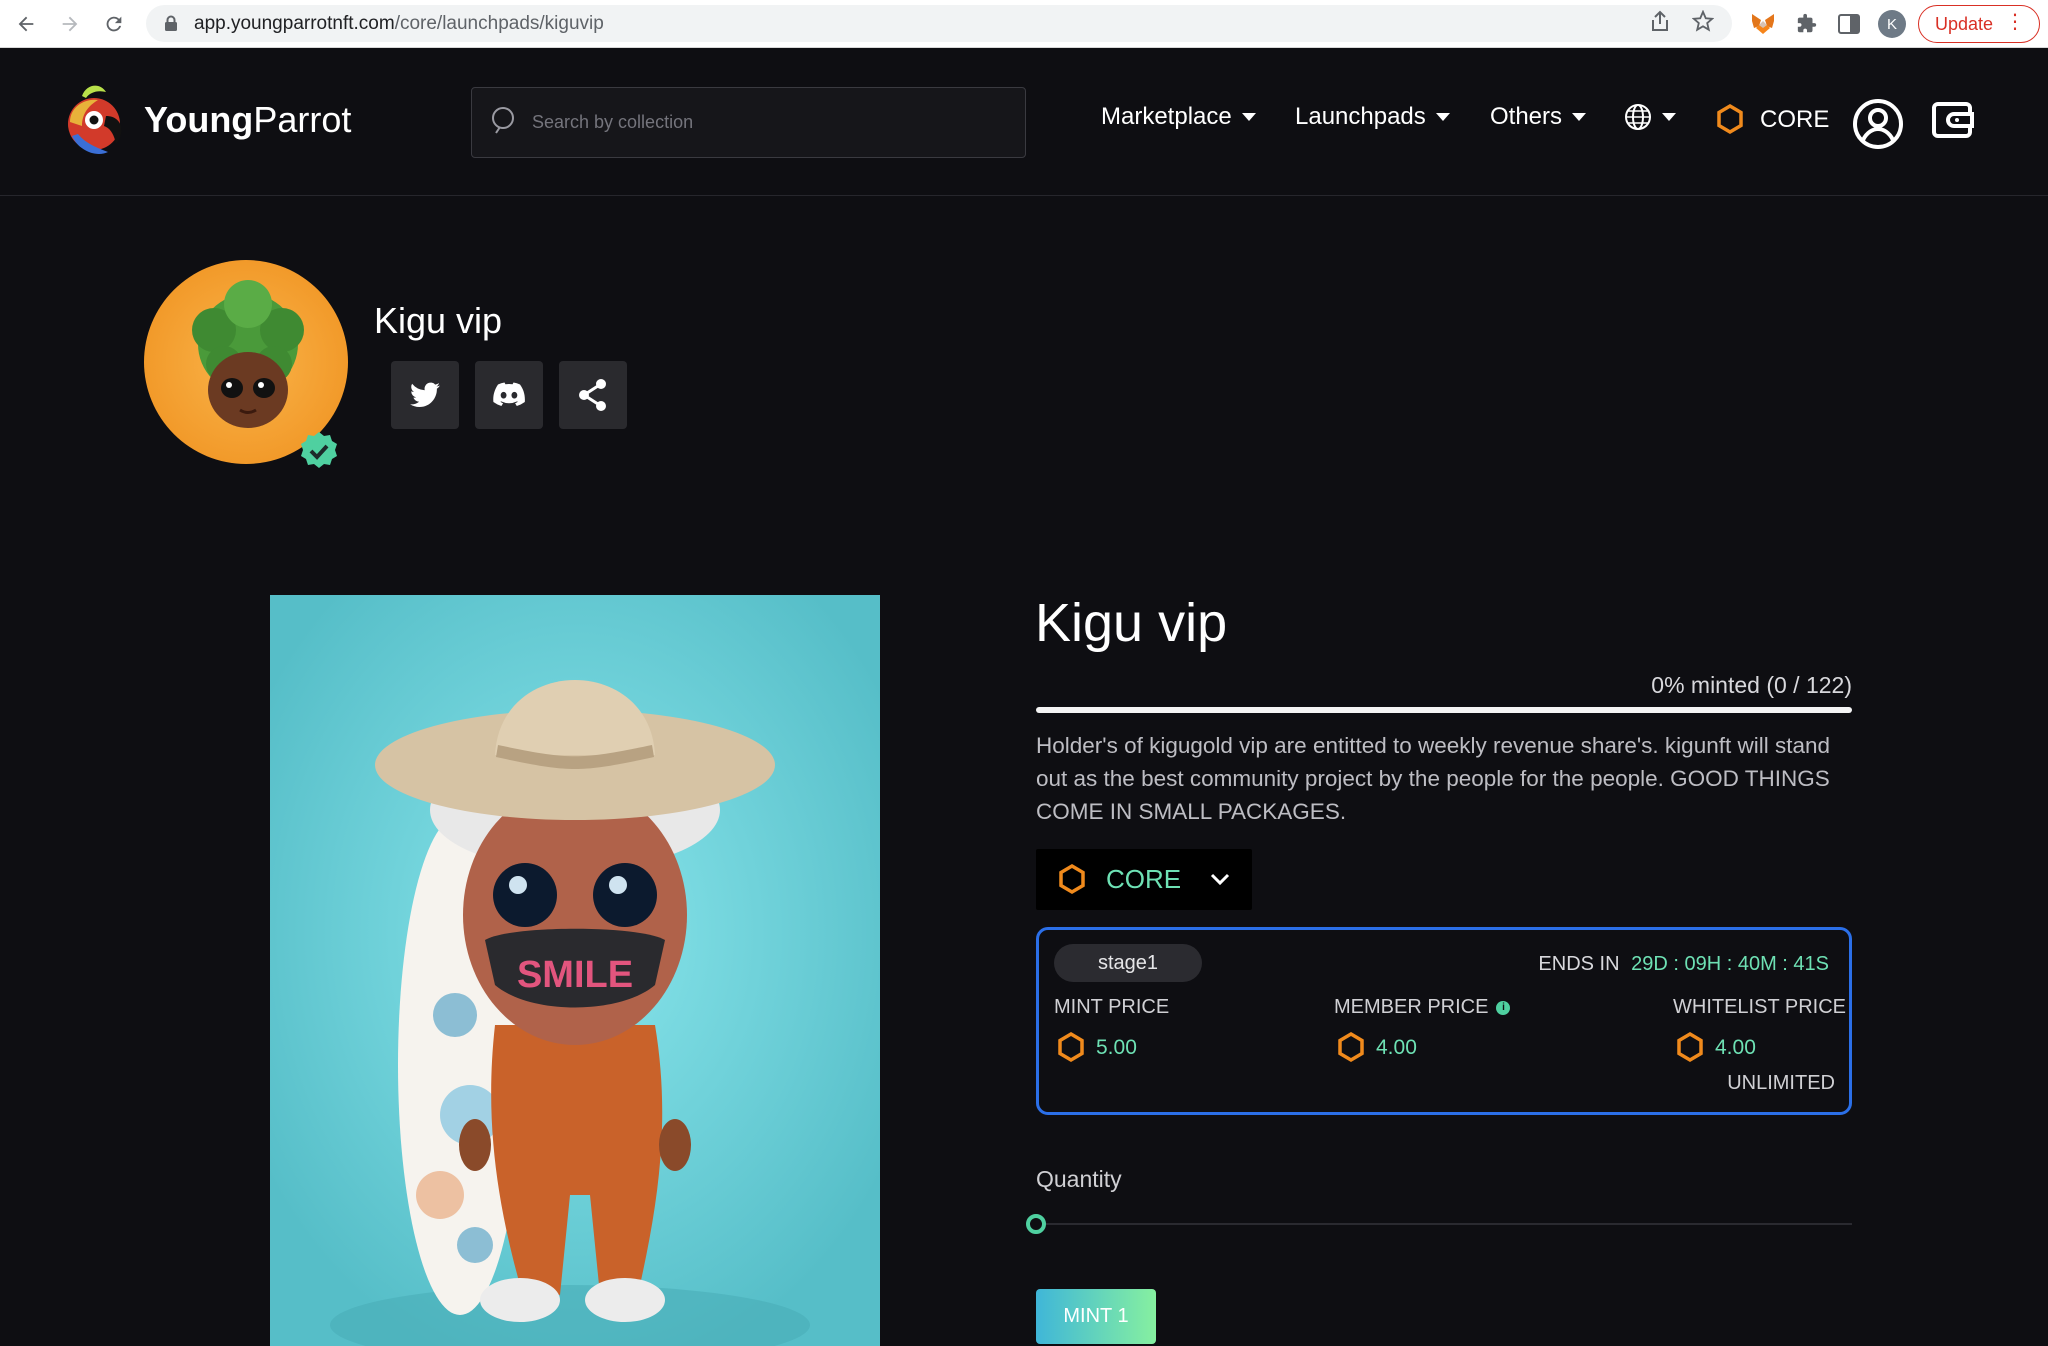 This screenshot has width=2048, height=1346. Describe the element at coordinates (1953, 120) in the screenshot. I see `wallet-icon` at that location.